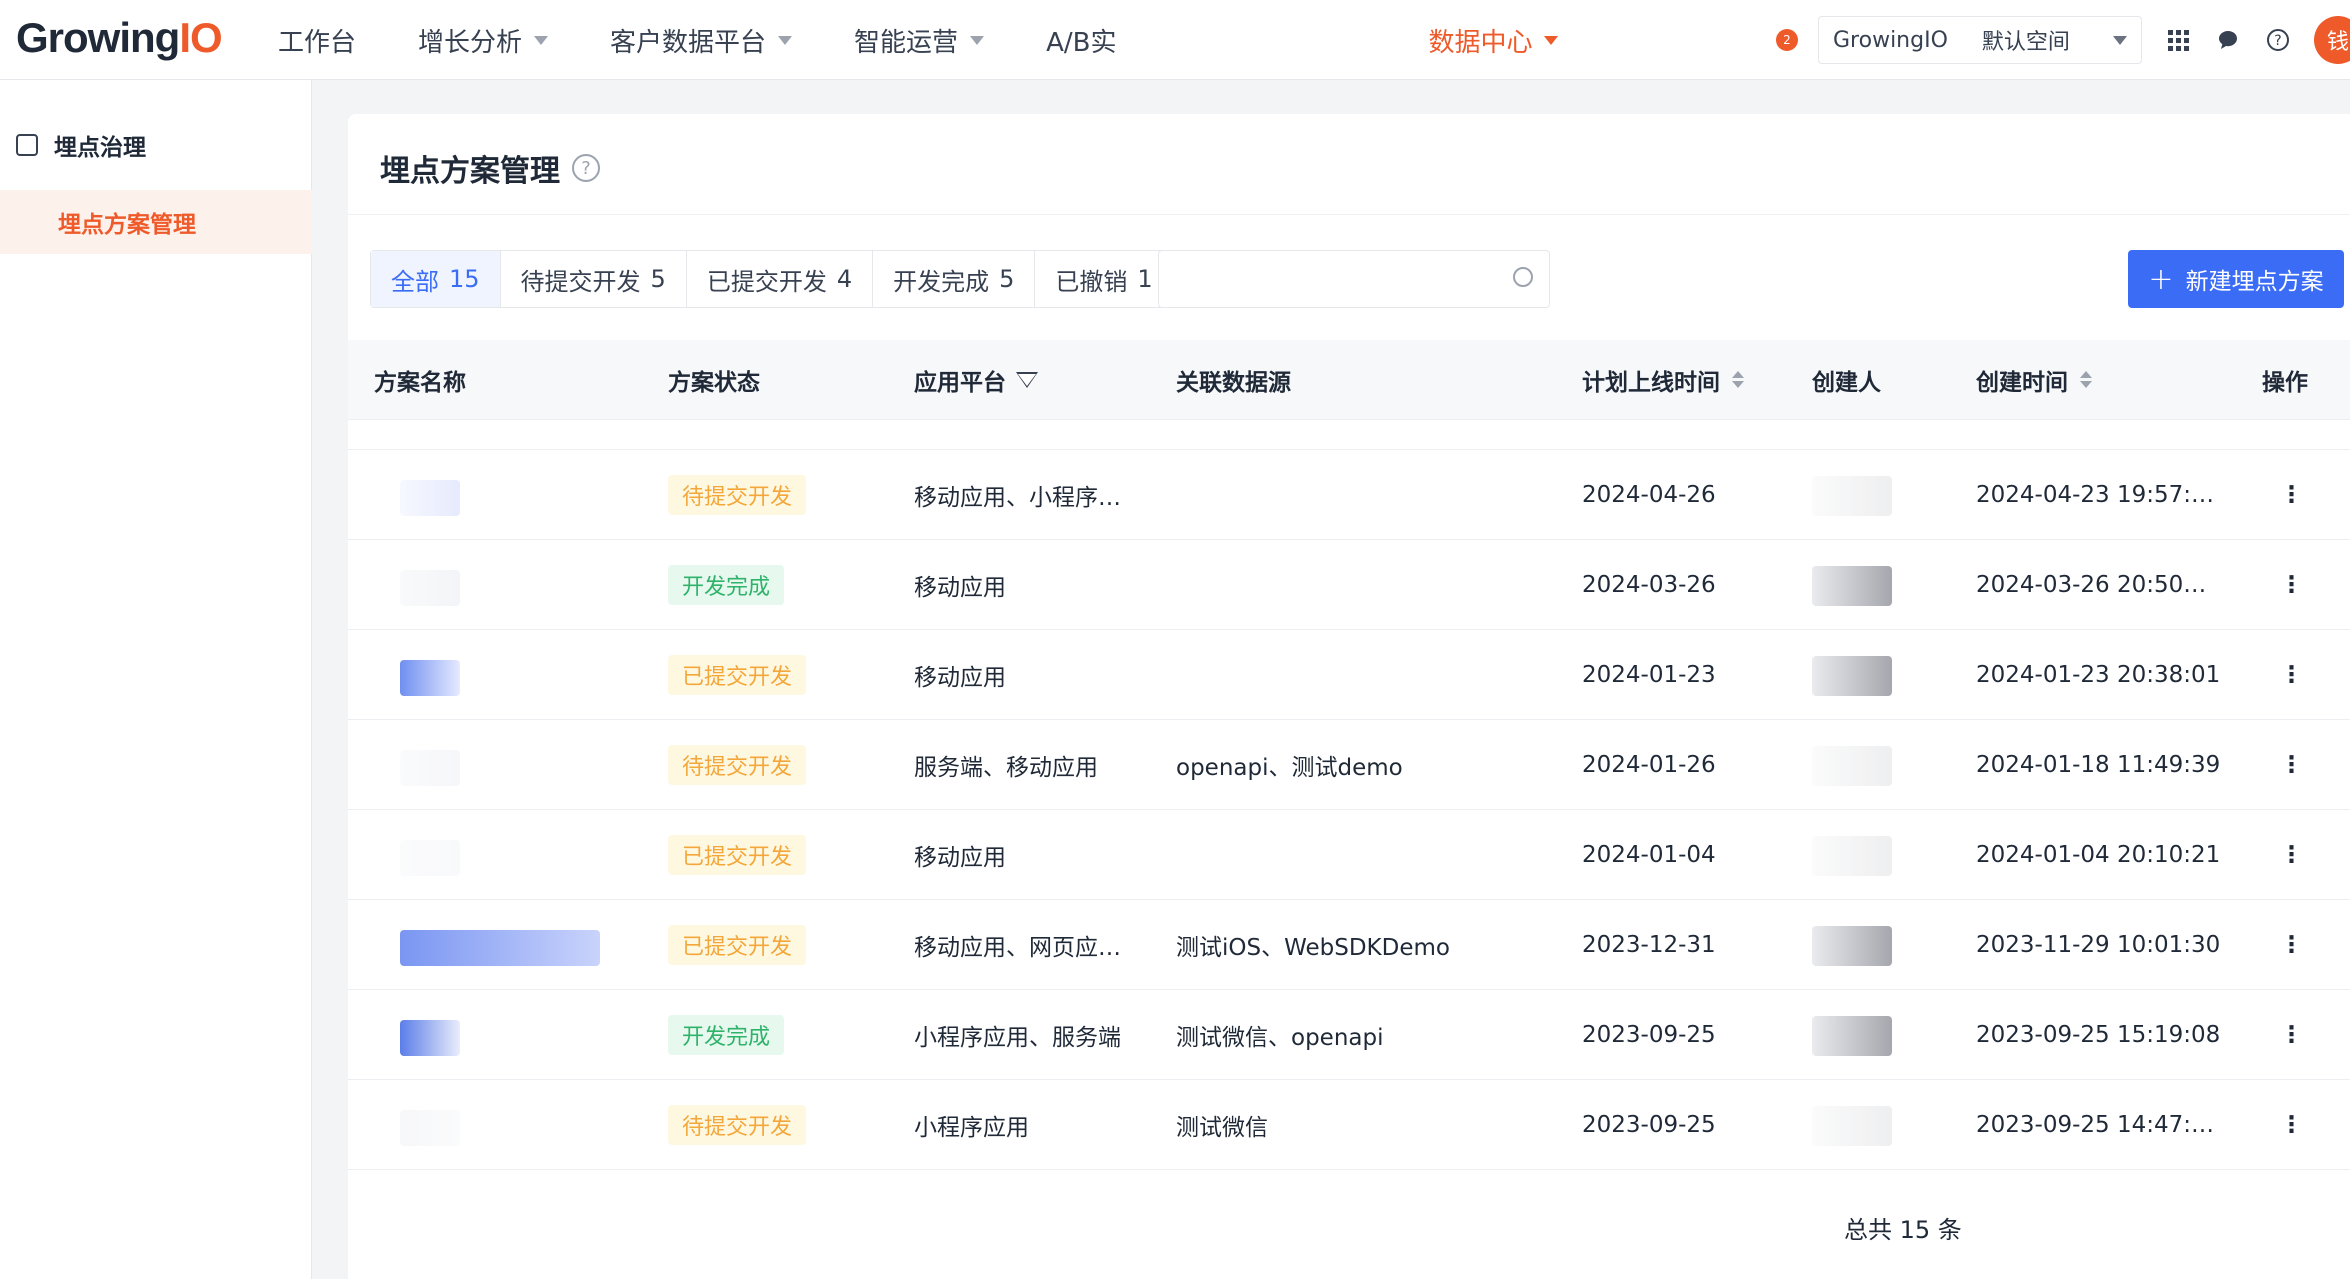 This screenshot has height=1279, width=2350. I want to click on help-icon: ?, so click(2278, 40).